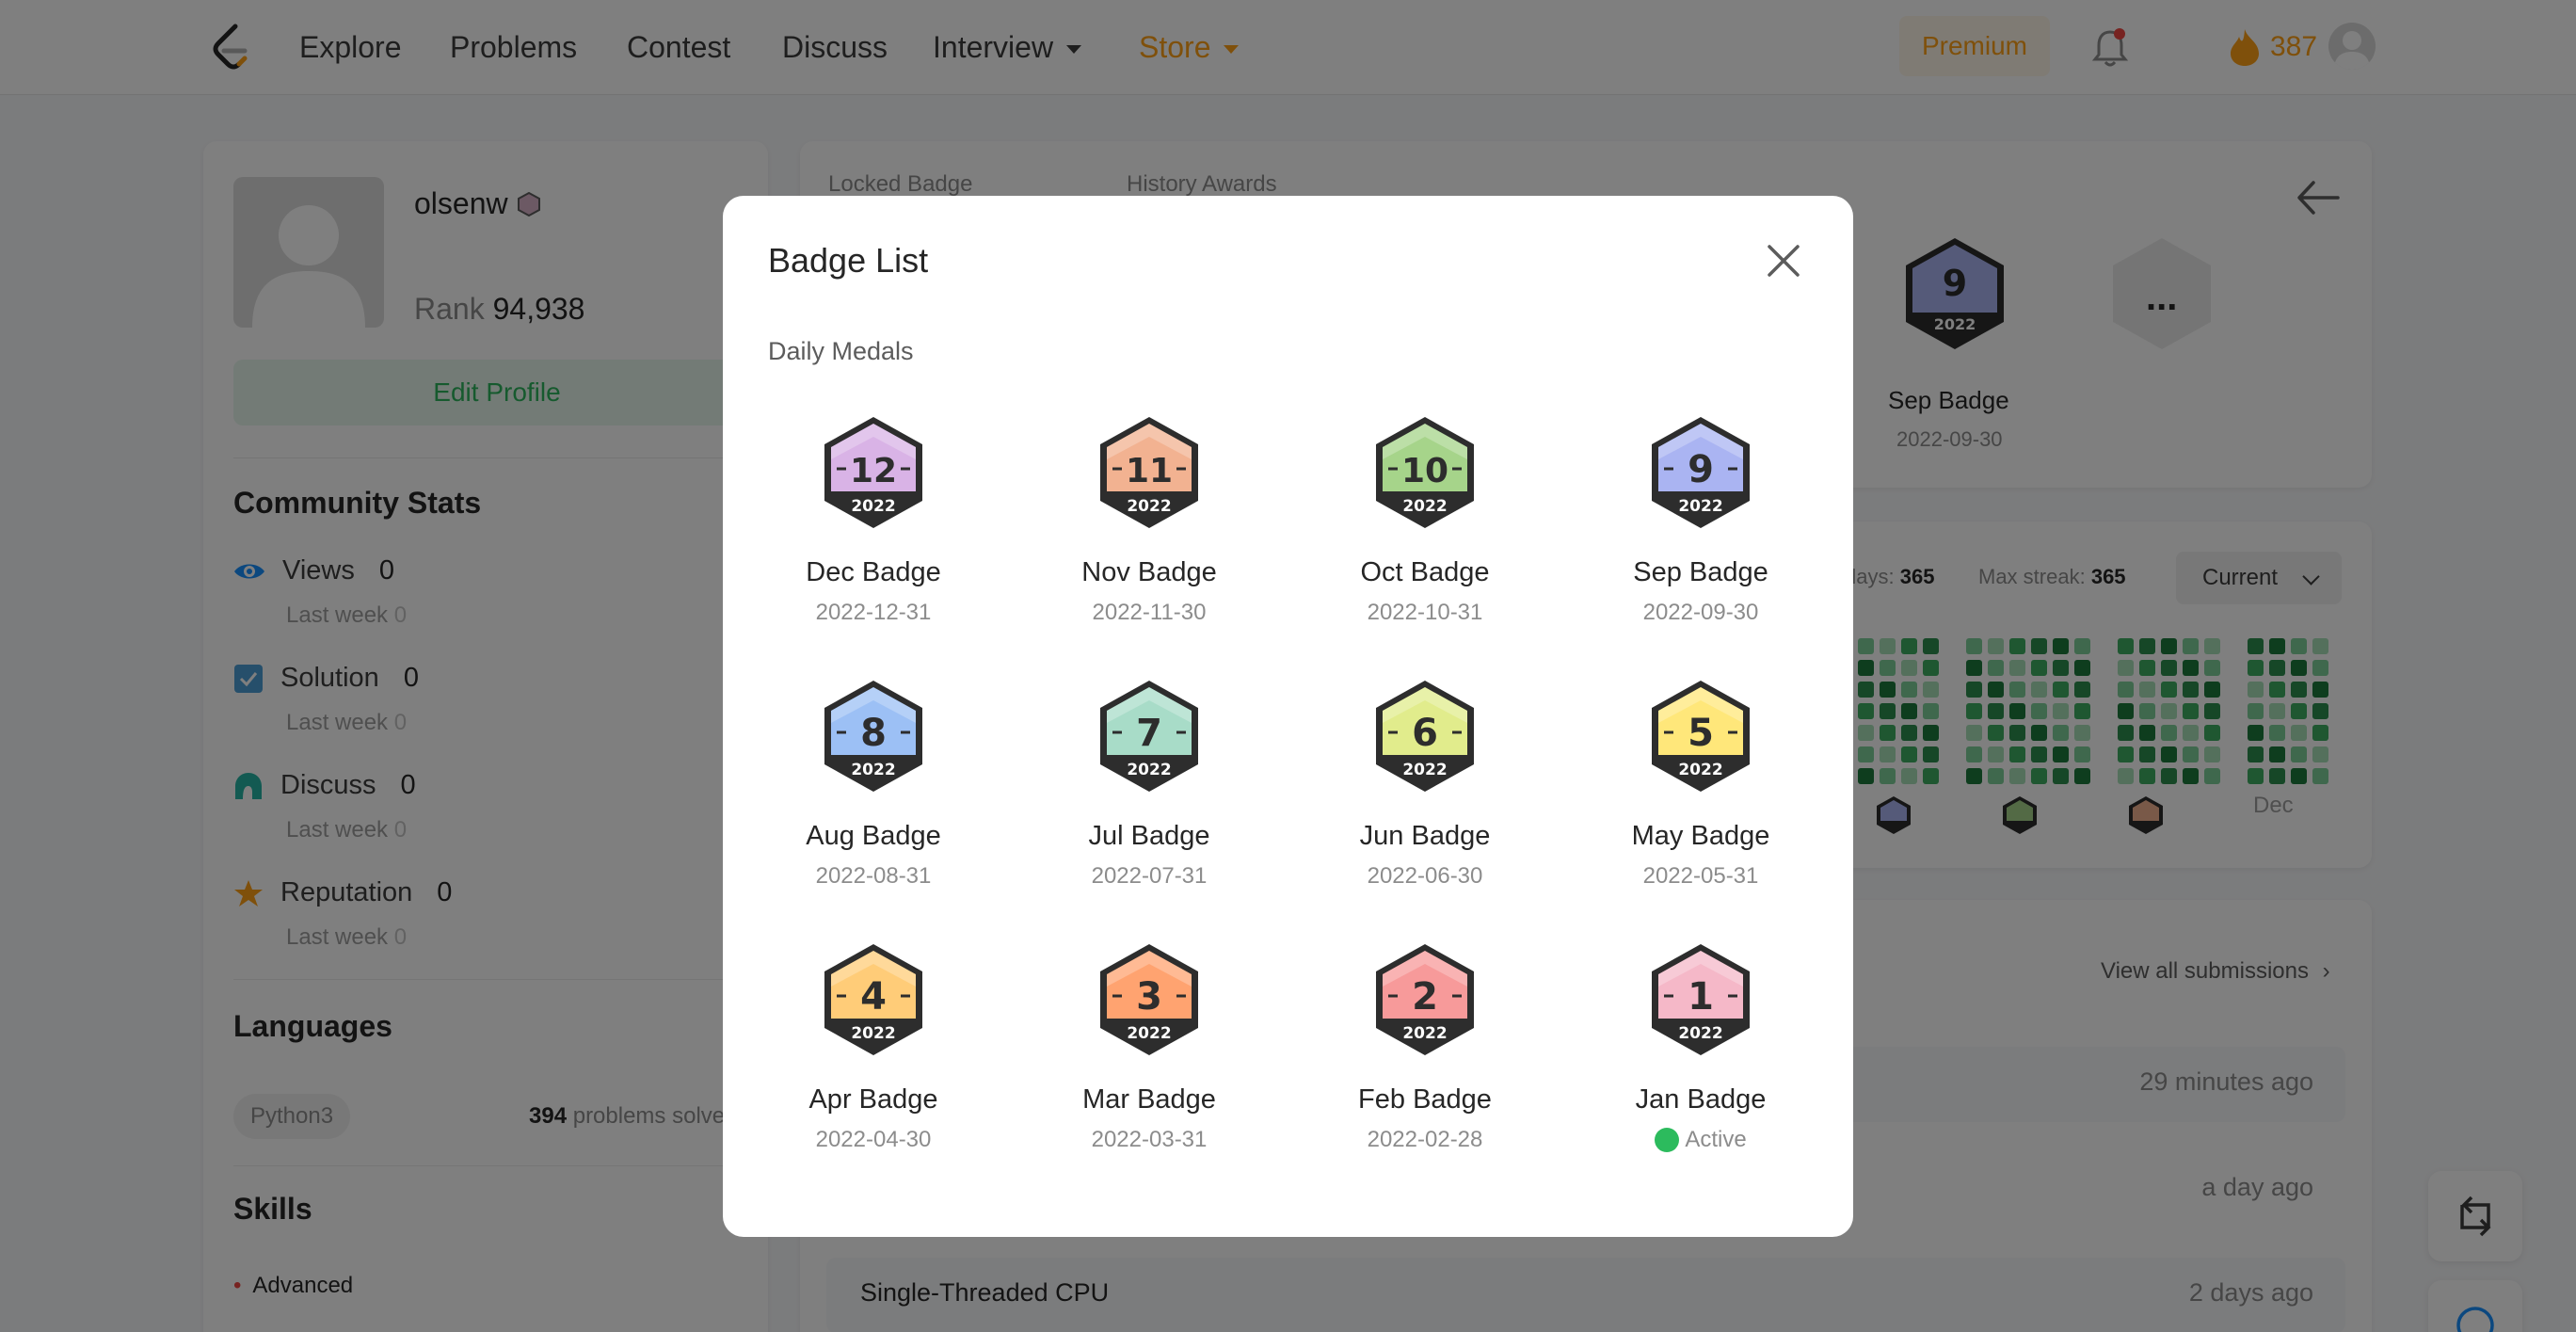 This screenshot has width=2576, height=1332. I want to click on badge-date: 2022-06-30, so click(1425, 876).